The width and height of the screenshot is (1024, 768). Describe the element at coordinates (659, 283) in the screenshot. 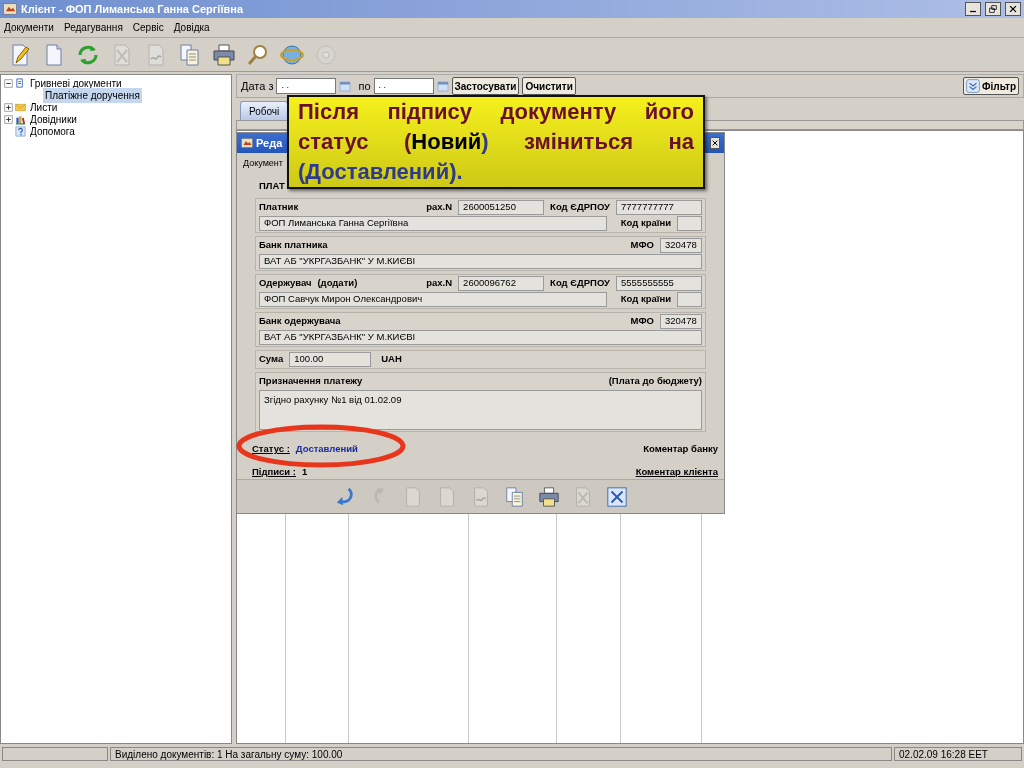

I see `code-field: 5555555555` at that location.